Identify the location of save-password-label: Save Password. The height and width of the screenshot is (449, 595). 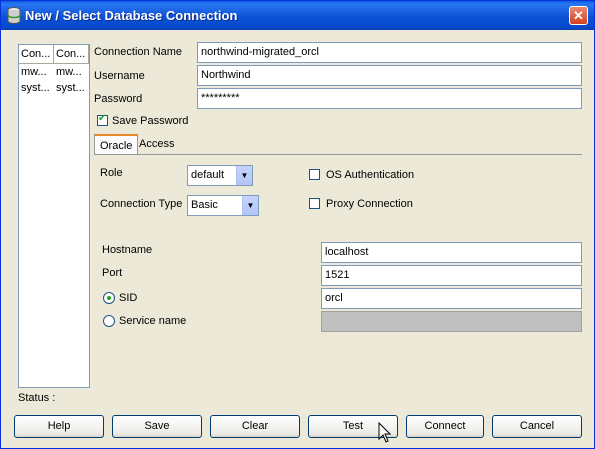
(150, 121).